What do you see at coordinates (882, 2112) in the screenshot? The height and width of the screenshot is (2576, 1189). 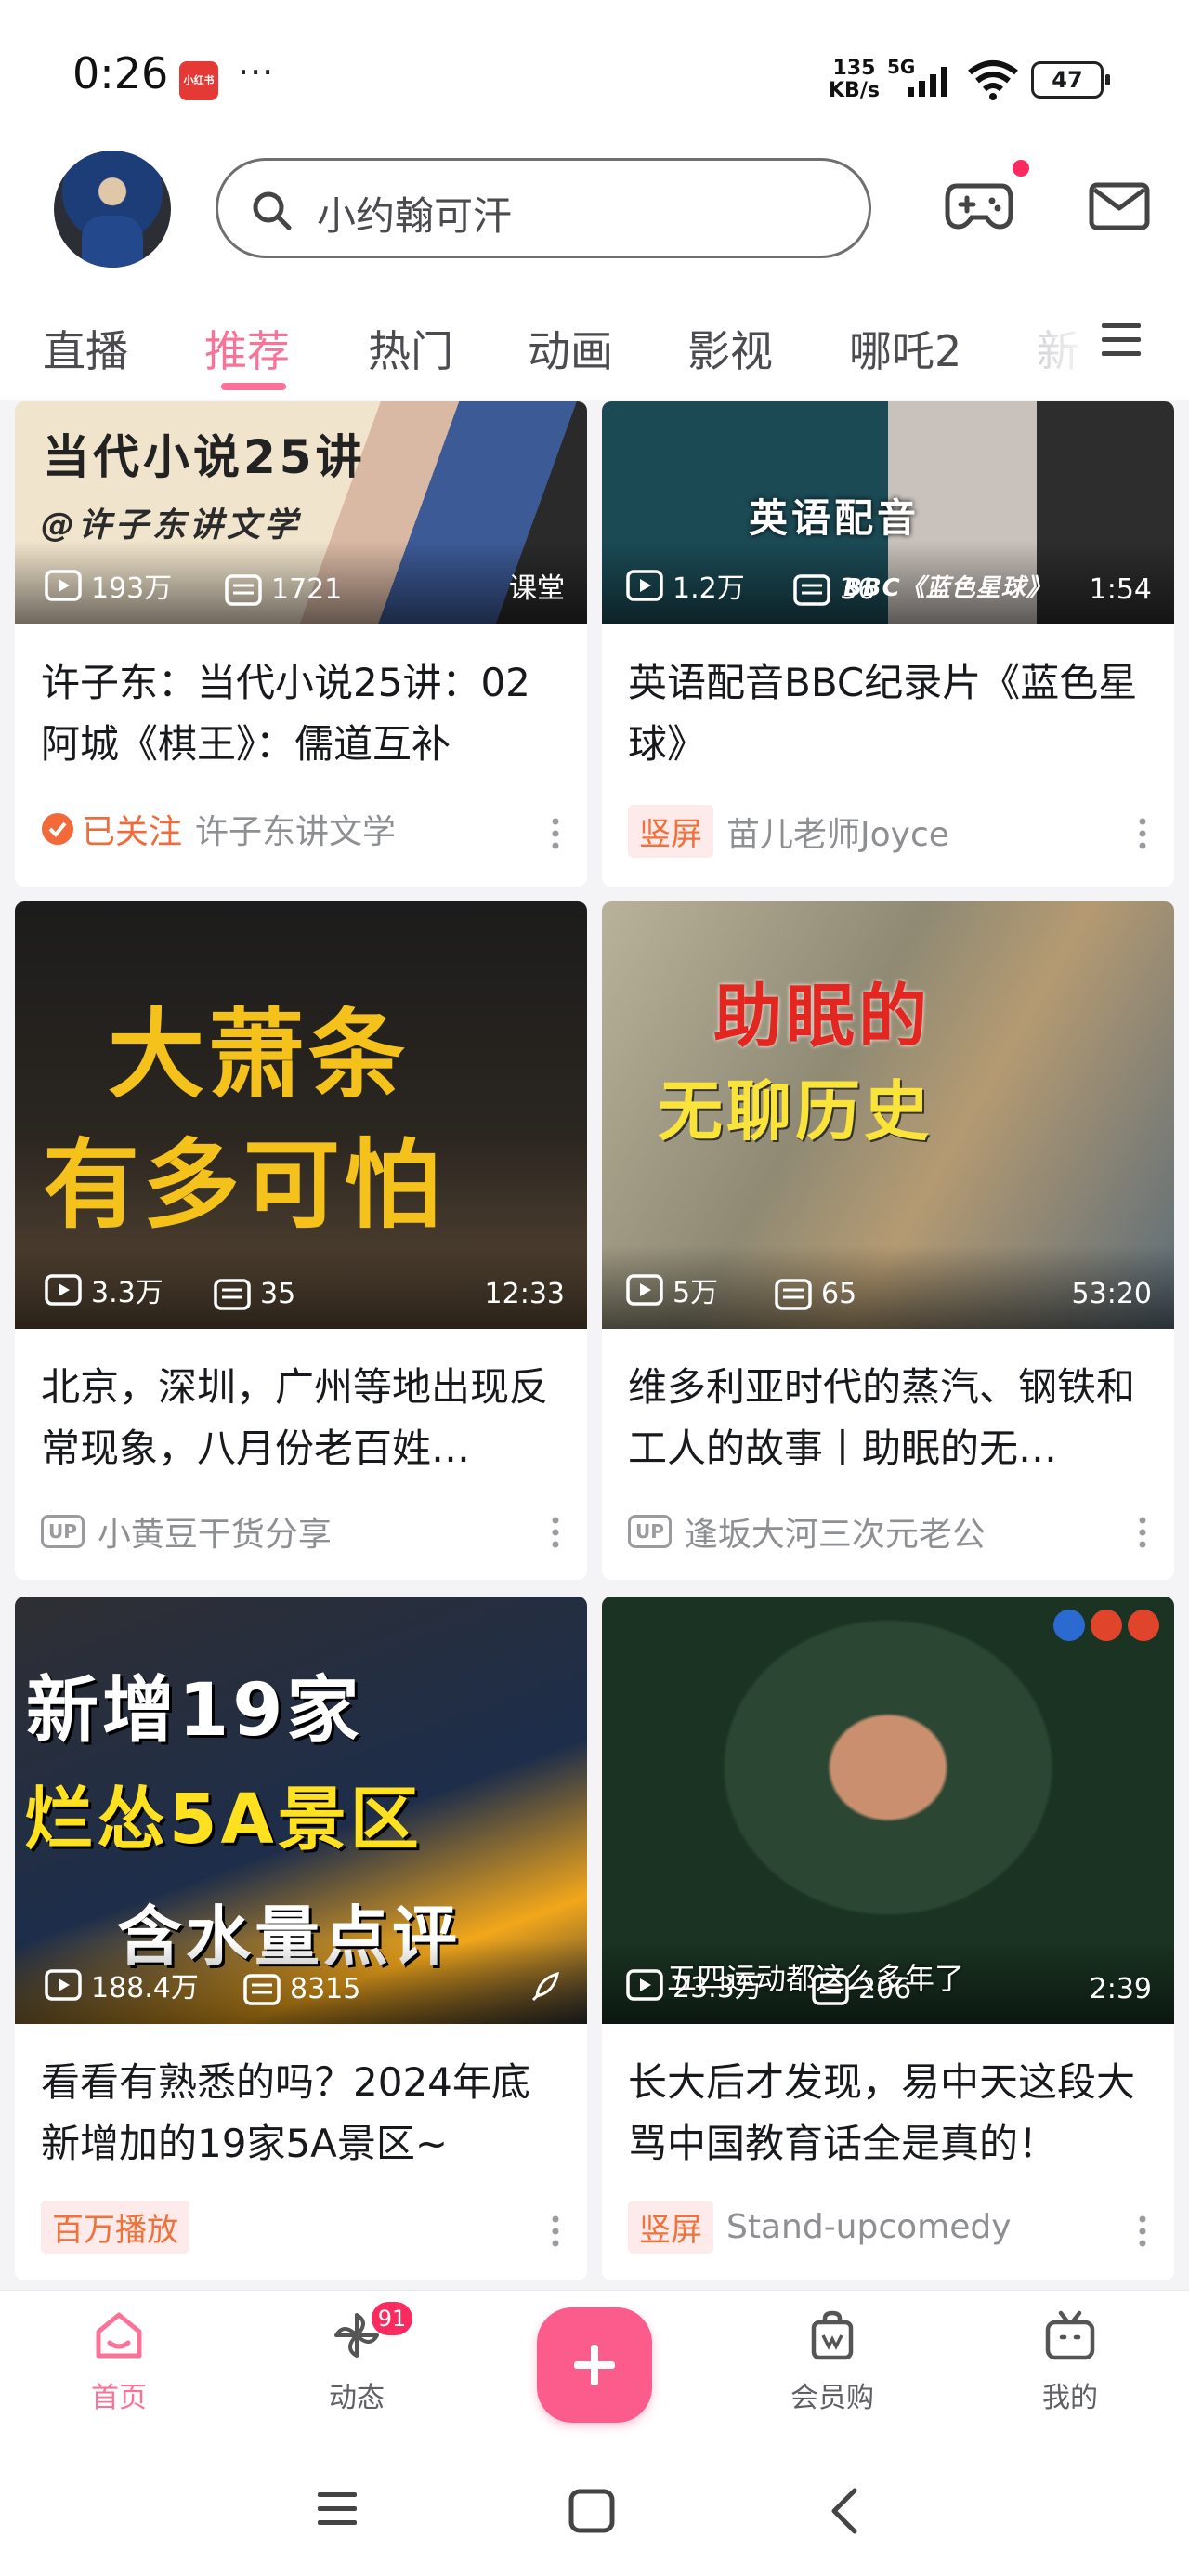 I see `video-title: 长大后才发现，易中天这段大骂中国教育话全是真的！` at bounding box center [882, 2112].